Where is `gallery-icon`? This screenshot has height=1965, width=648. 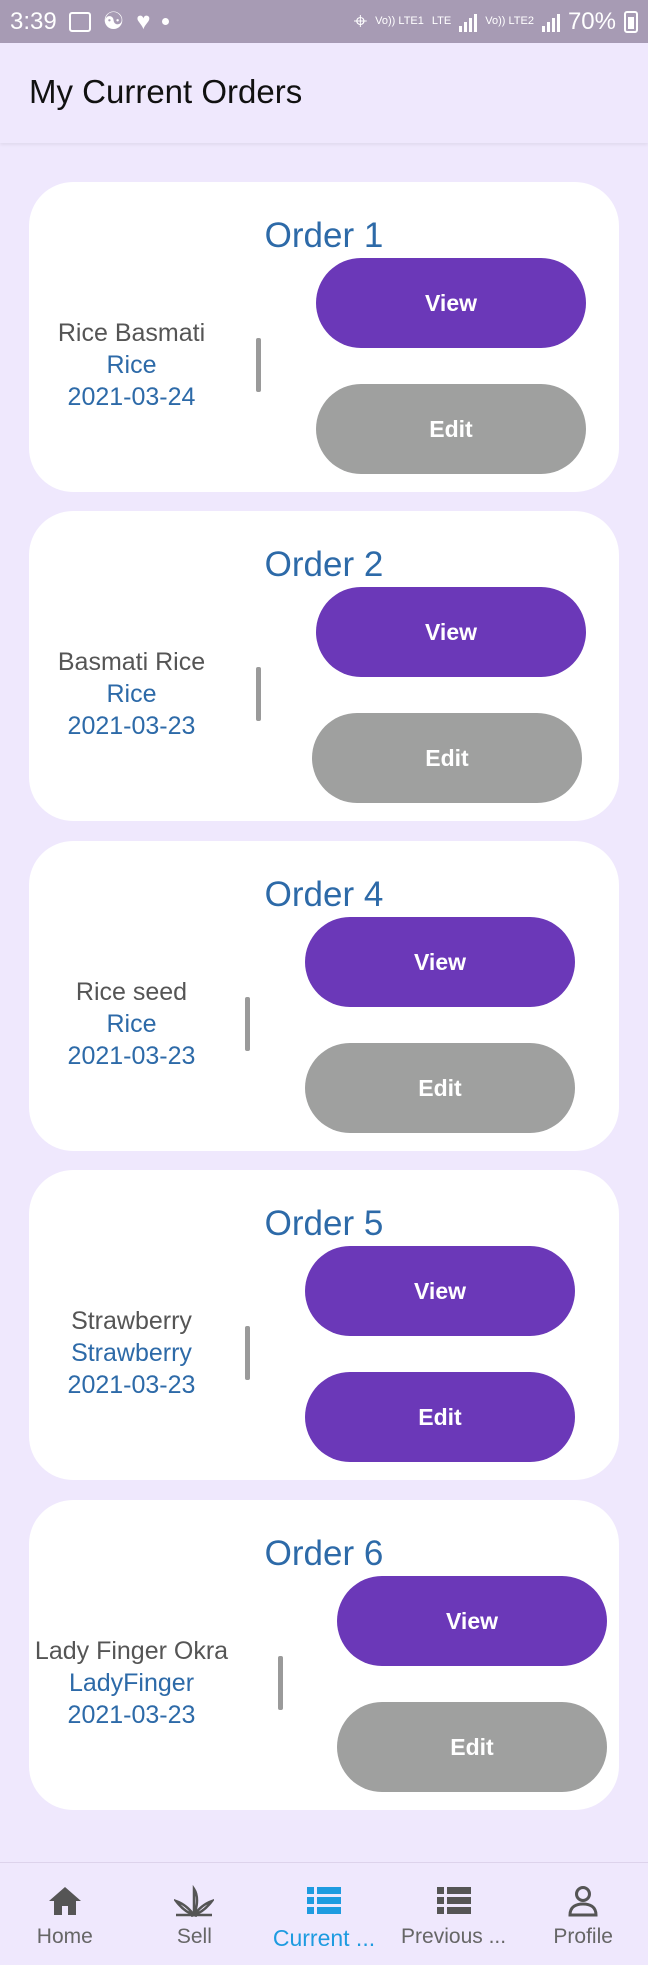 gallery-icon is located at coordinates (79, 21).